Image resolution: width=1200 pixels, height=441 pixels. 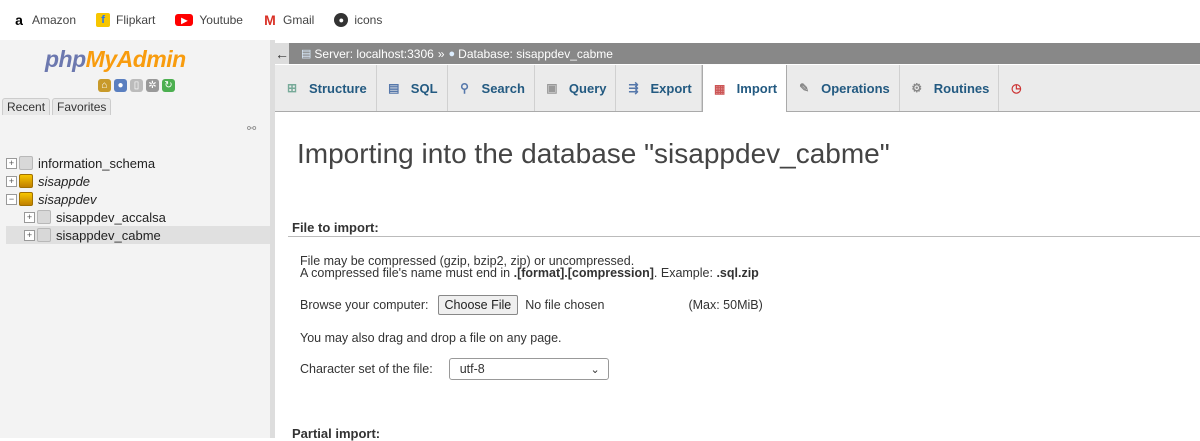 What do you see at coordinates (424, 88) in the screenshot?
I see `tab-label: SQL` at bounding box center [424, 88].